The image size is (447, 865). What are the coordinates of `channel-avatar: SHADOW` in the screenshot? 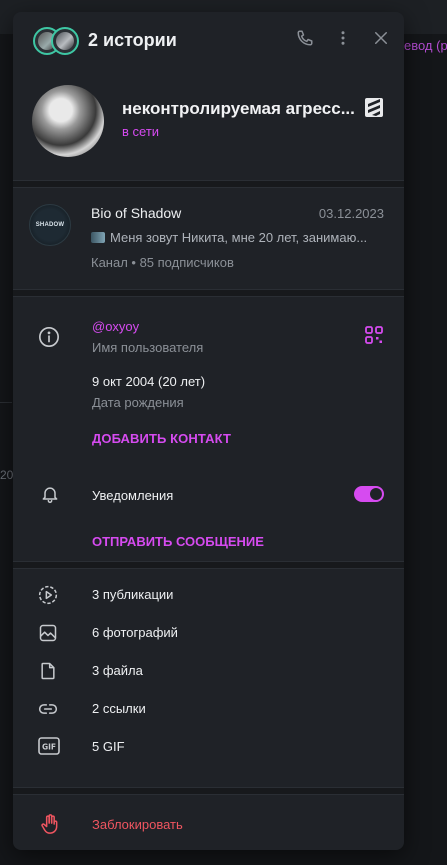 It's located at (50, 225).